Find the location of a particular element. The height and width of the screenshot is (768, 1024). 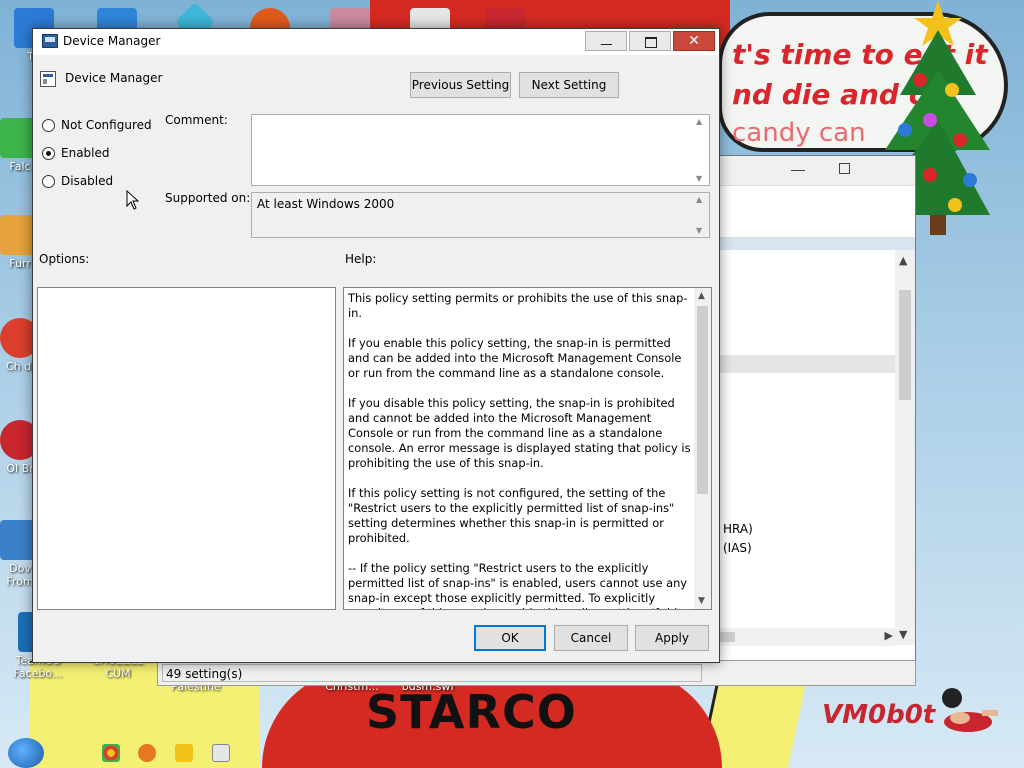

setting-icon is located at coordinates (48, 79).